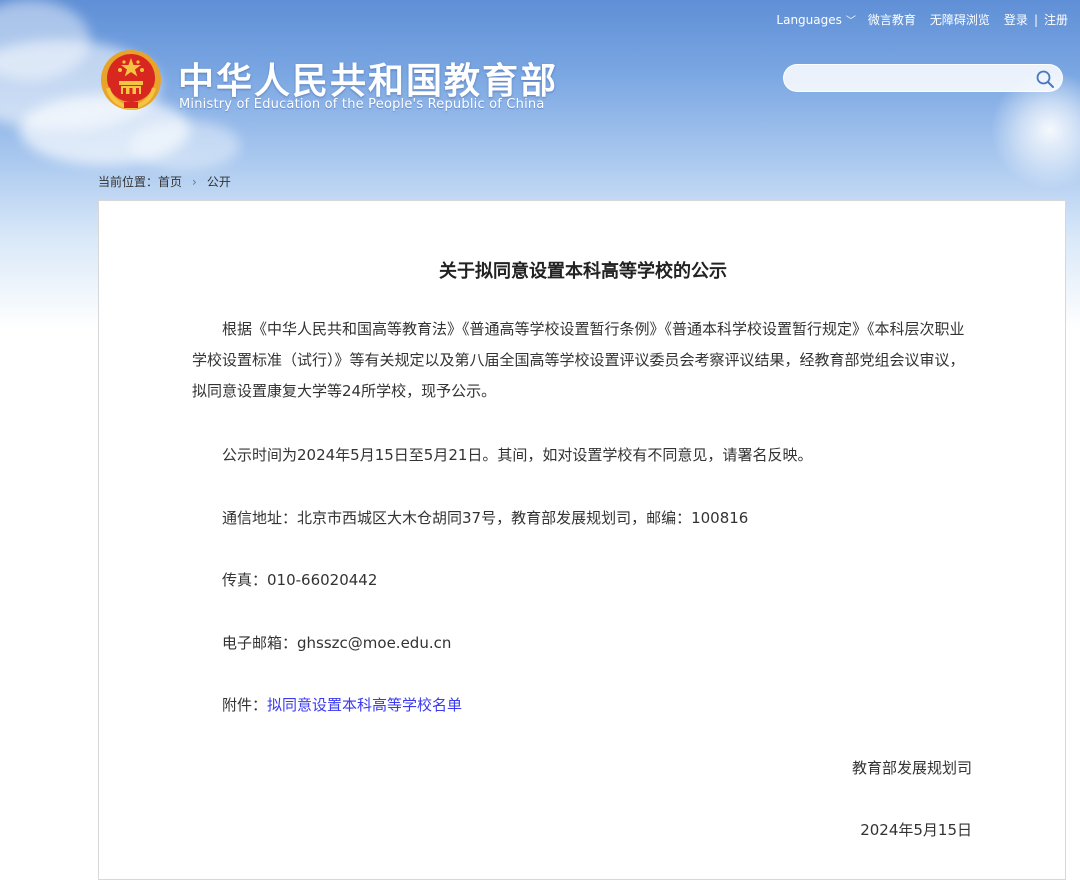 The width and height of the screenshot is (1080, 880). Describe the element at coordinates (1045, 79) in the screenshot. I see `search-icon` at that location.